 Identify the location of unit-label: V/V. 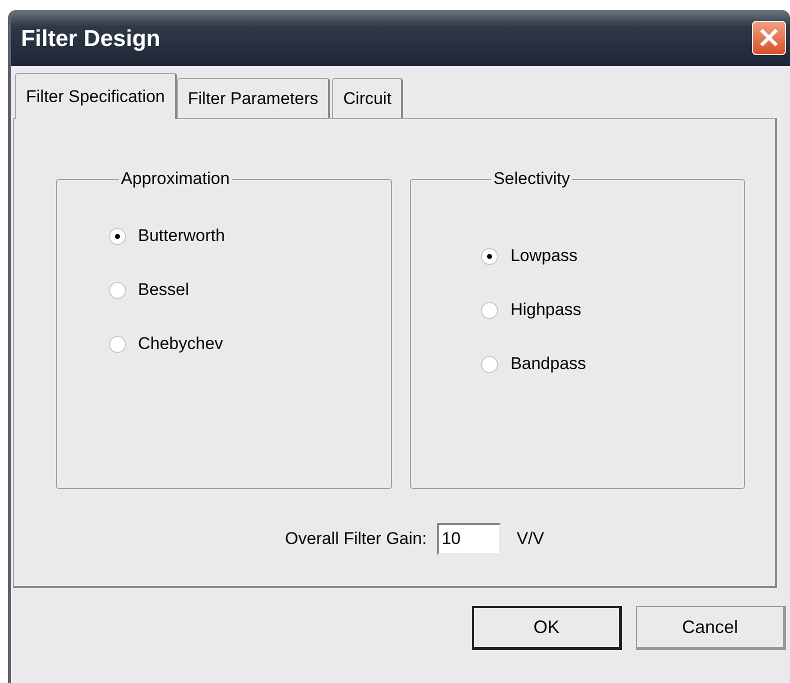
(530, 539).